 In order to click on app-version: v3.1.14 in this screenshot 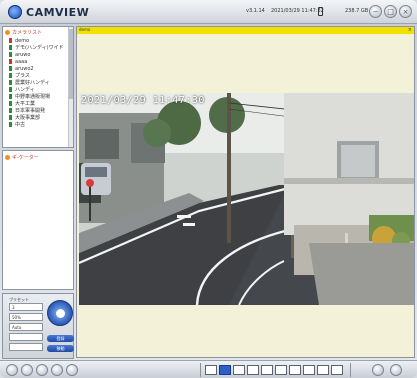, I will do `click(255, 11)`.